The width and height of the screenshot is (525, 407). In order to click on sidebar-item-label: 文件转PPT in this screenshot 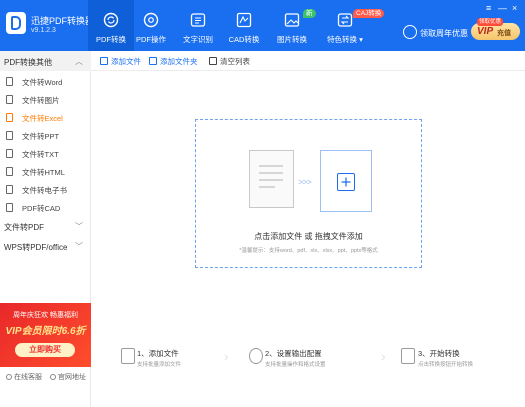, I will do `click(41, 136)`.